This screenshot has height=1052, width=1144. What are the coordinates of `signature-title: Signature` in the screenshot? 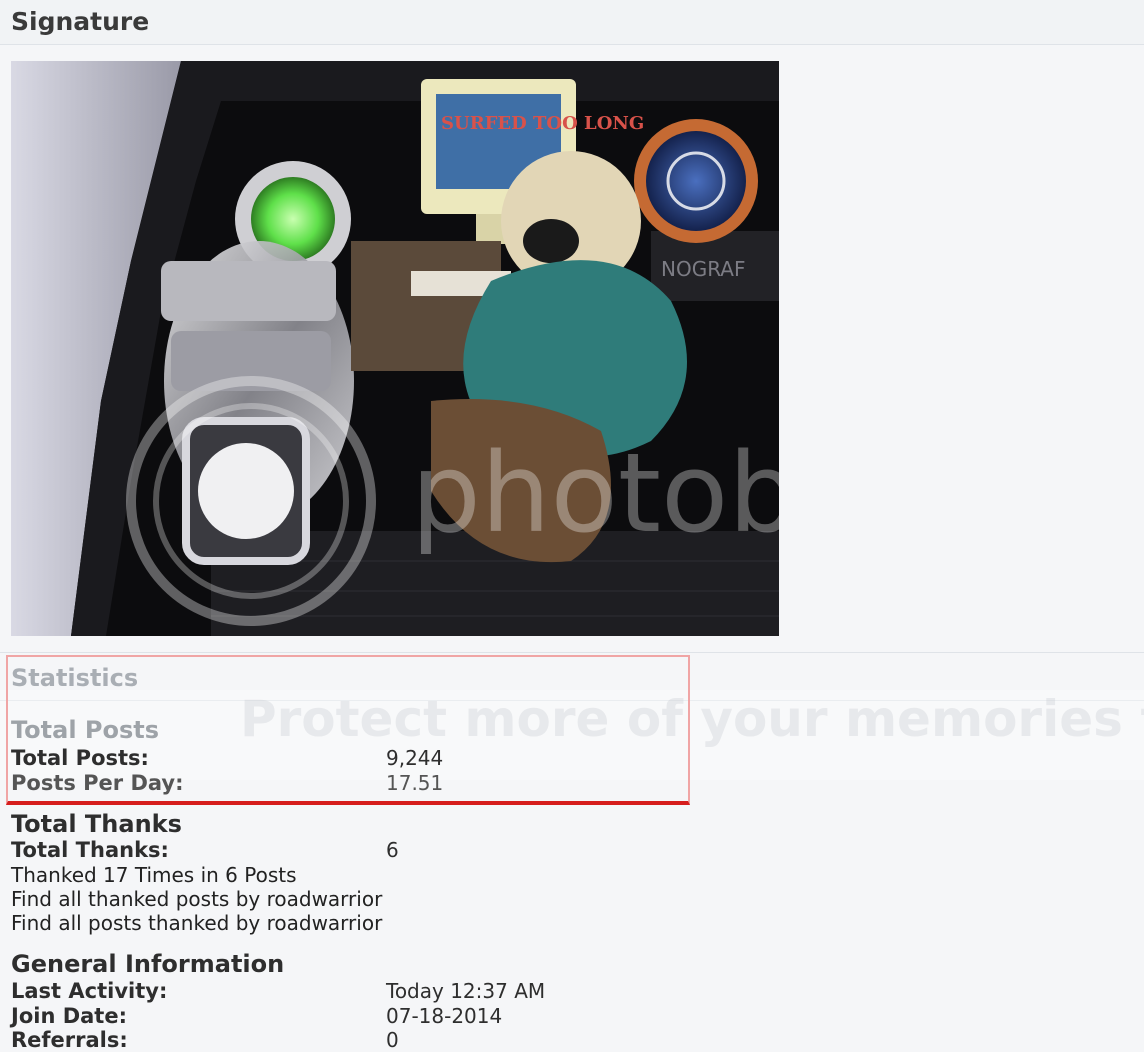 It's located at (80, 21).